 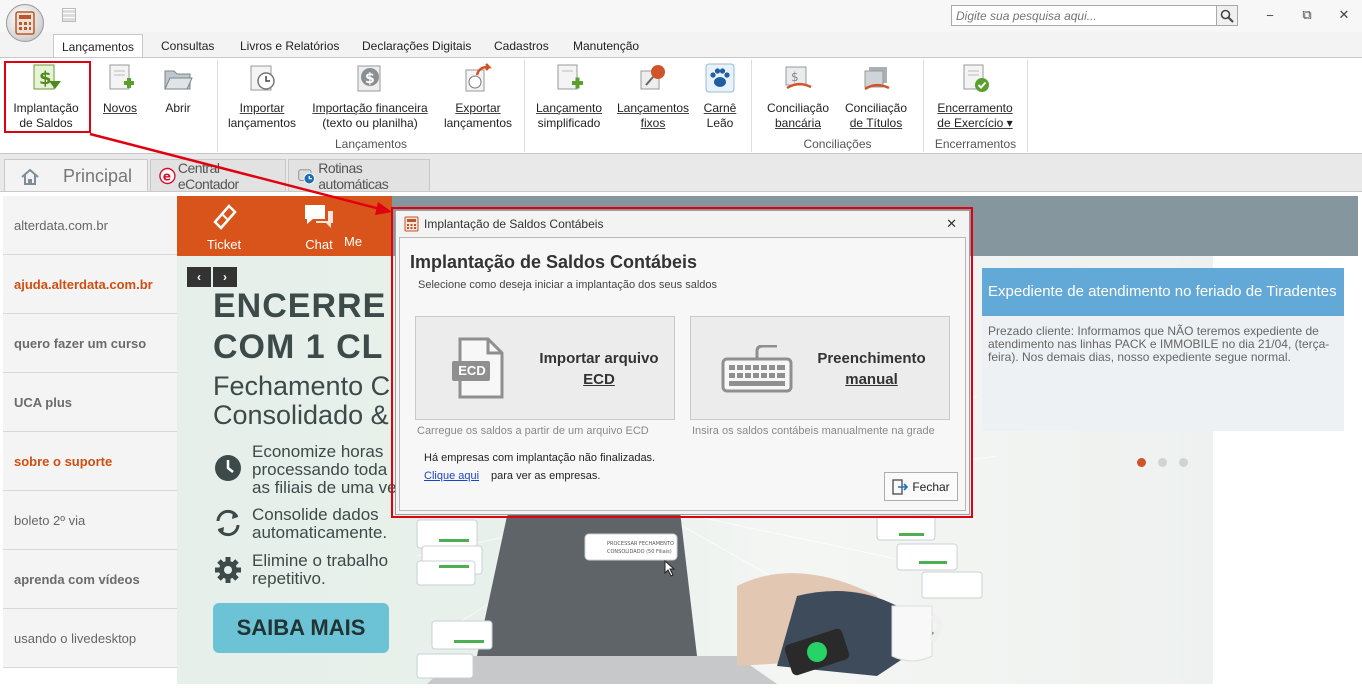 I want to click on chat-icon, so click(x=319, y=216).